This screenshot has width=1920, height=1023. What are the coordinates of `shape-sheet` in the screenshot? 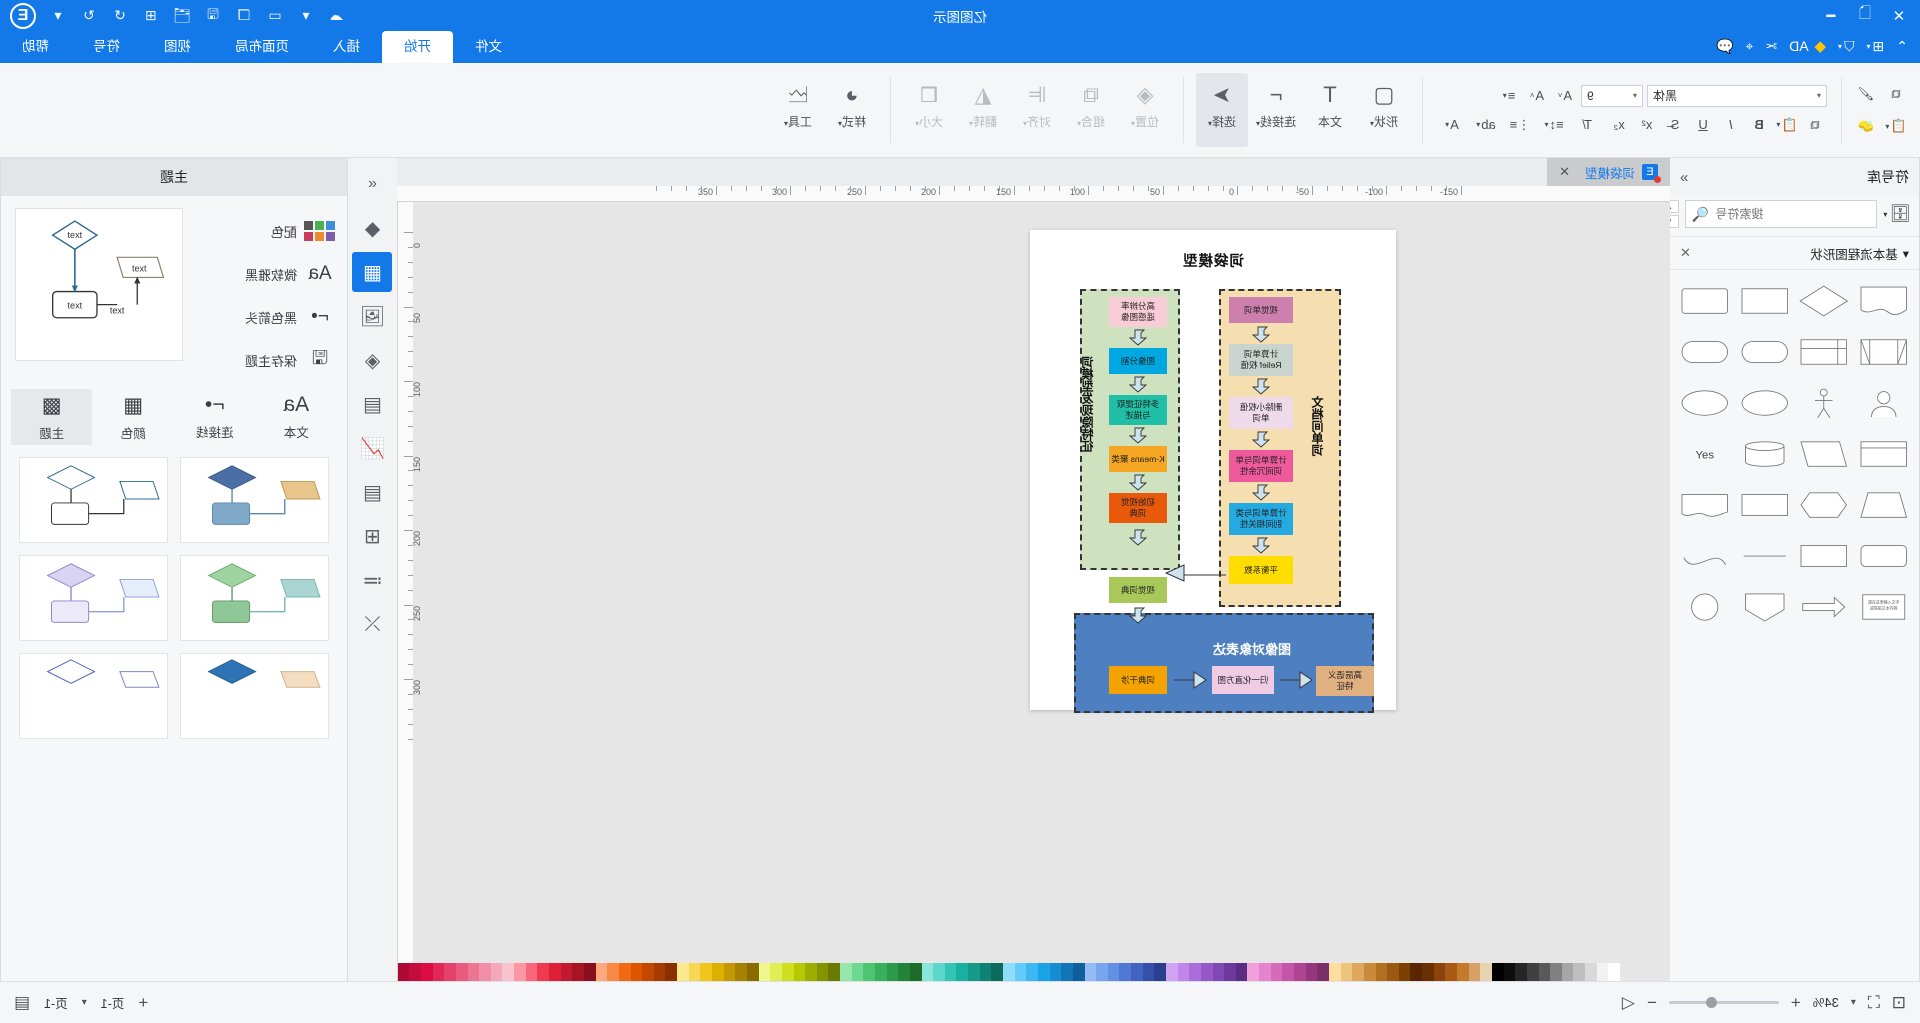 It's located at (1884, 454).